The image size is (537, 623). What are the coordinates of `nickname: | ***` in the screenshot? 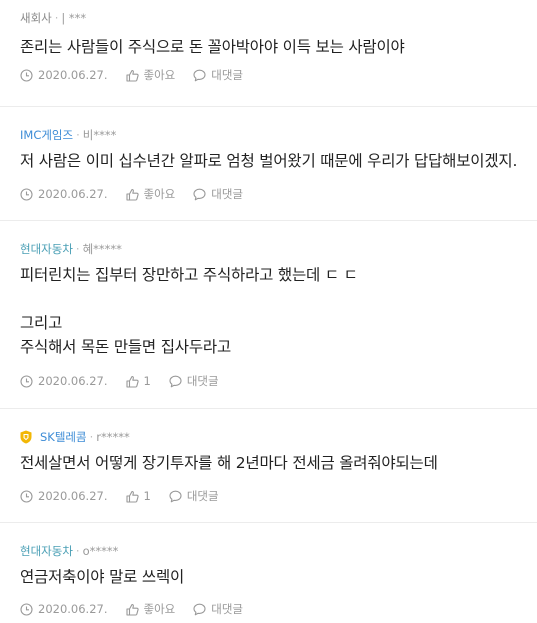 It's located at (74, 18).